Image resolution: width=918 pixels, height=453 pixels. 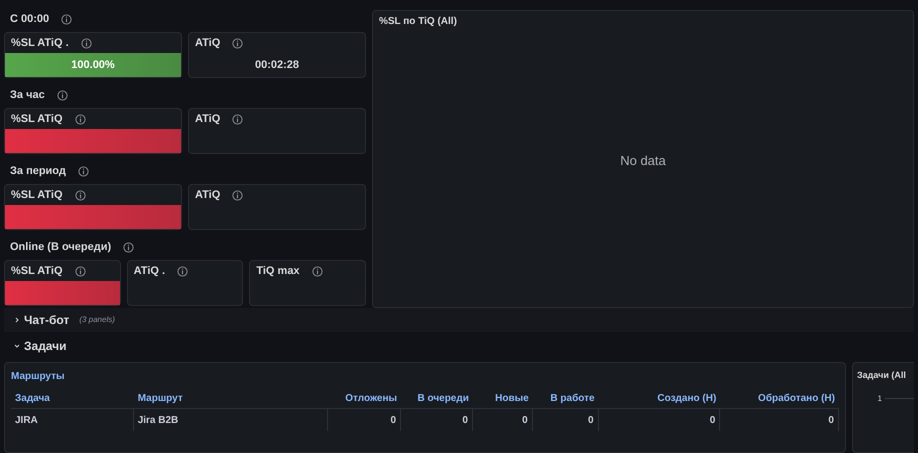 What do you see at coordinates (97, 320) in the screenshot?
I see `panel-count: (3 panels)` at bounding box center [97, 320].